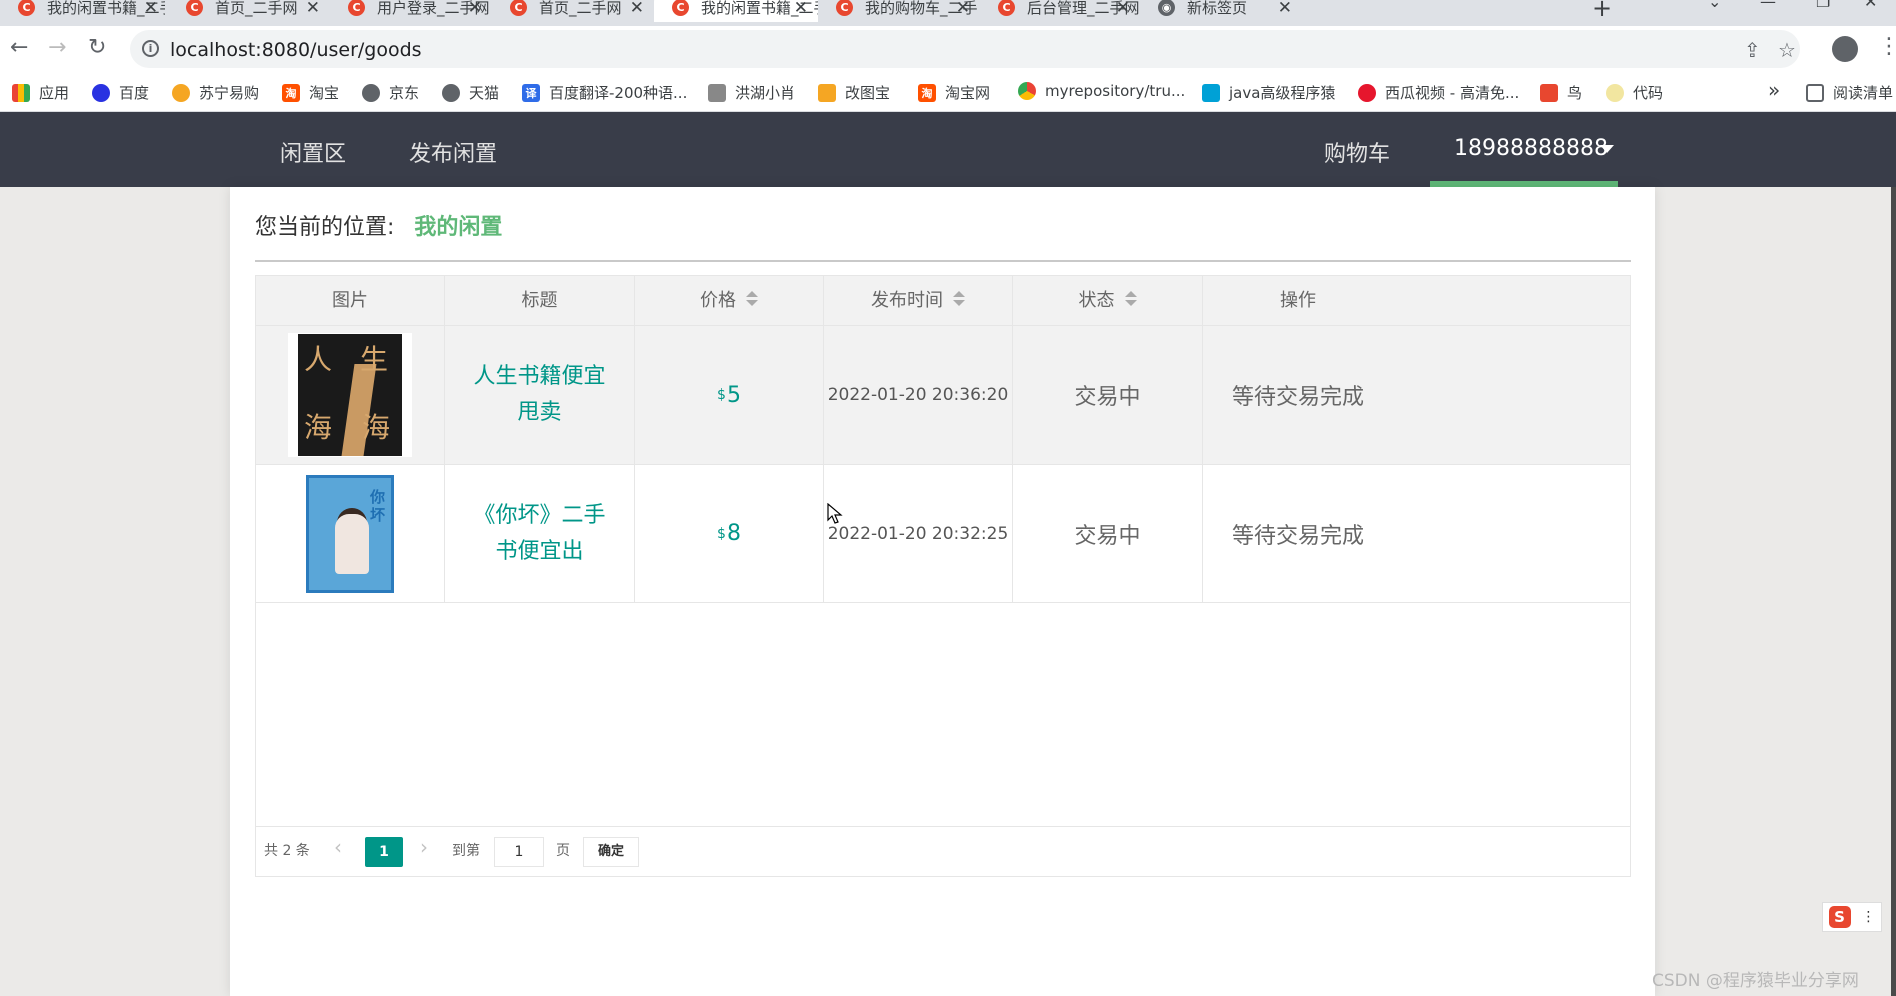 This screenshot has width=1896, height=996. I want to click on bookmark-taobao: 淘 淘宝, so click(310, 92).